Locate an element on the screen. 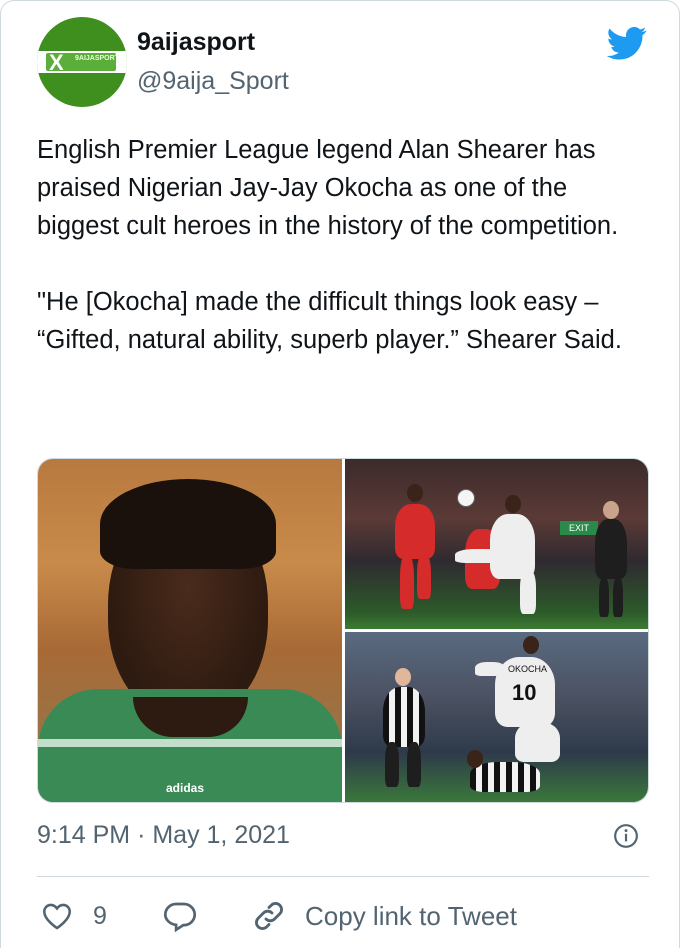 The height and width of the screenshot is (950, 698). heart-icon is located at coordinates (57, 916).